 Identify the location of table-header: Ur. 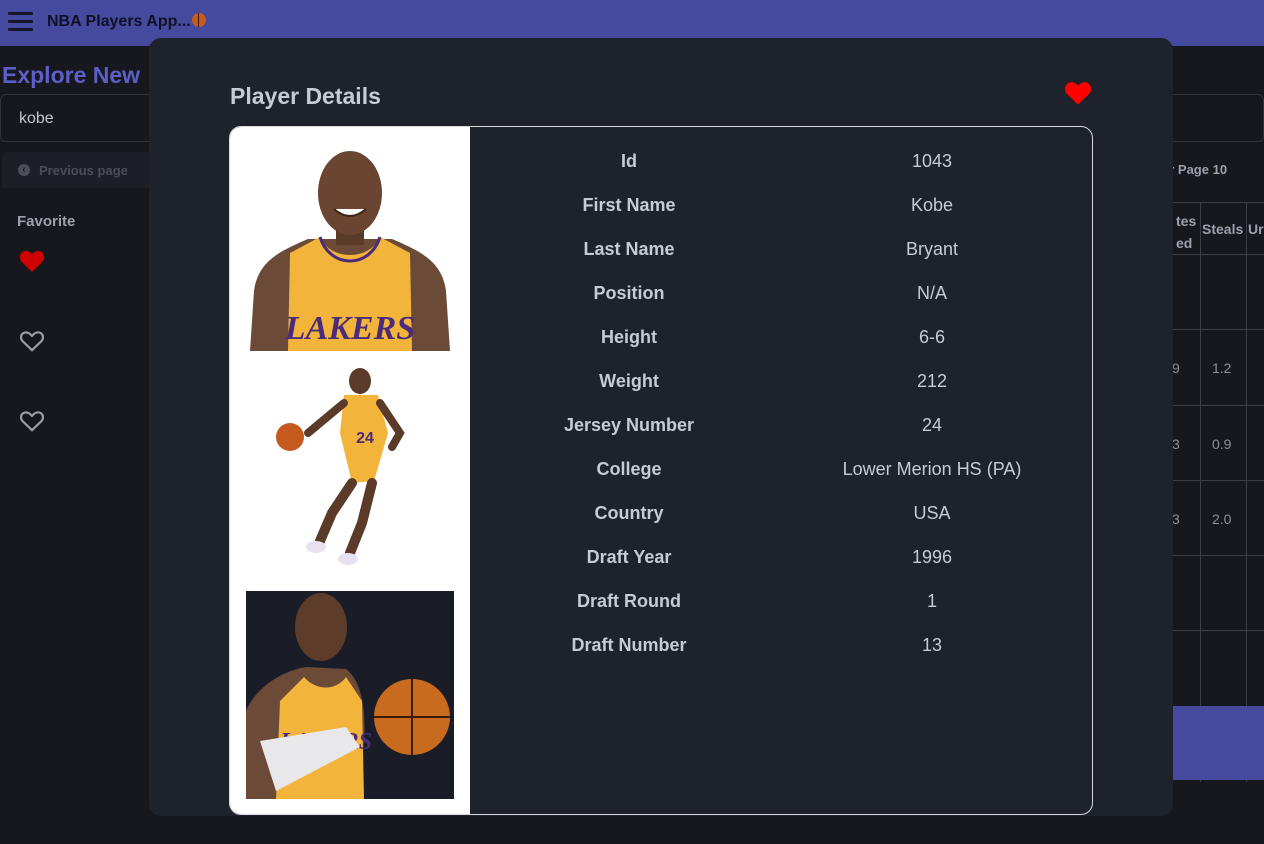
(1256, 229).